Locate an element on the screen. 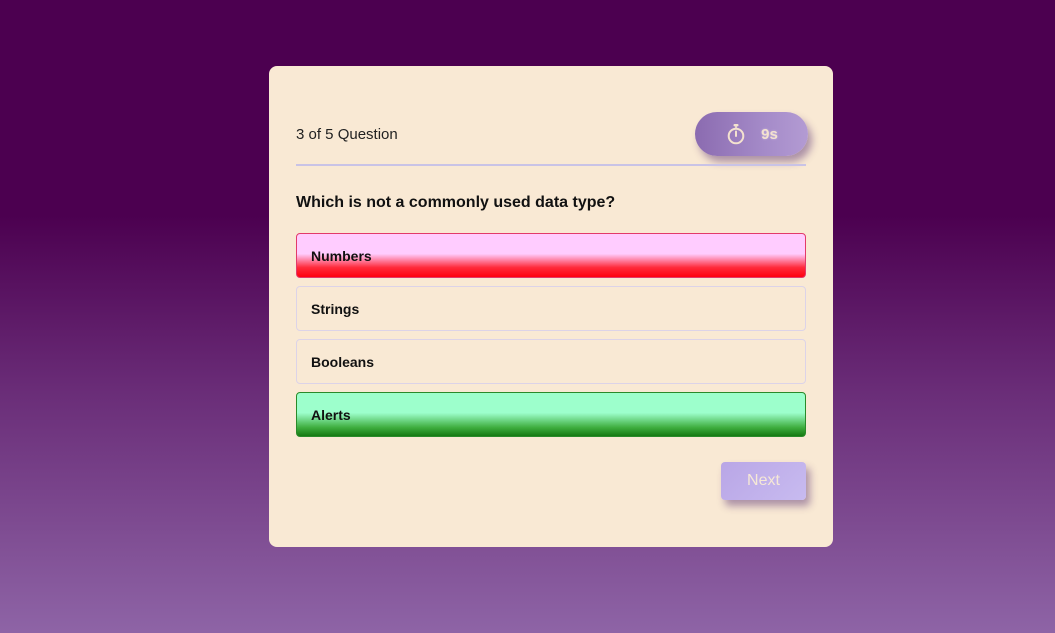  answer-option-numbers: Numbers is located at coordinates (551, 255).